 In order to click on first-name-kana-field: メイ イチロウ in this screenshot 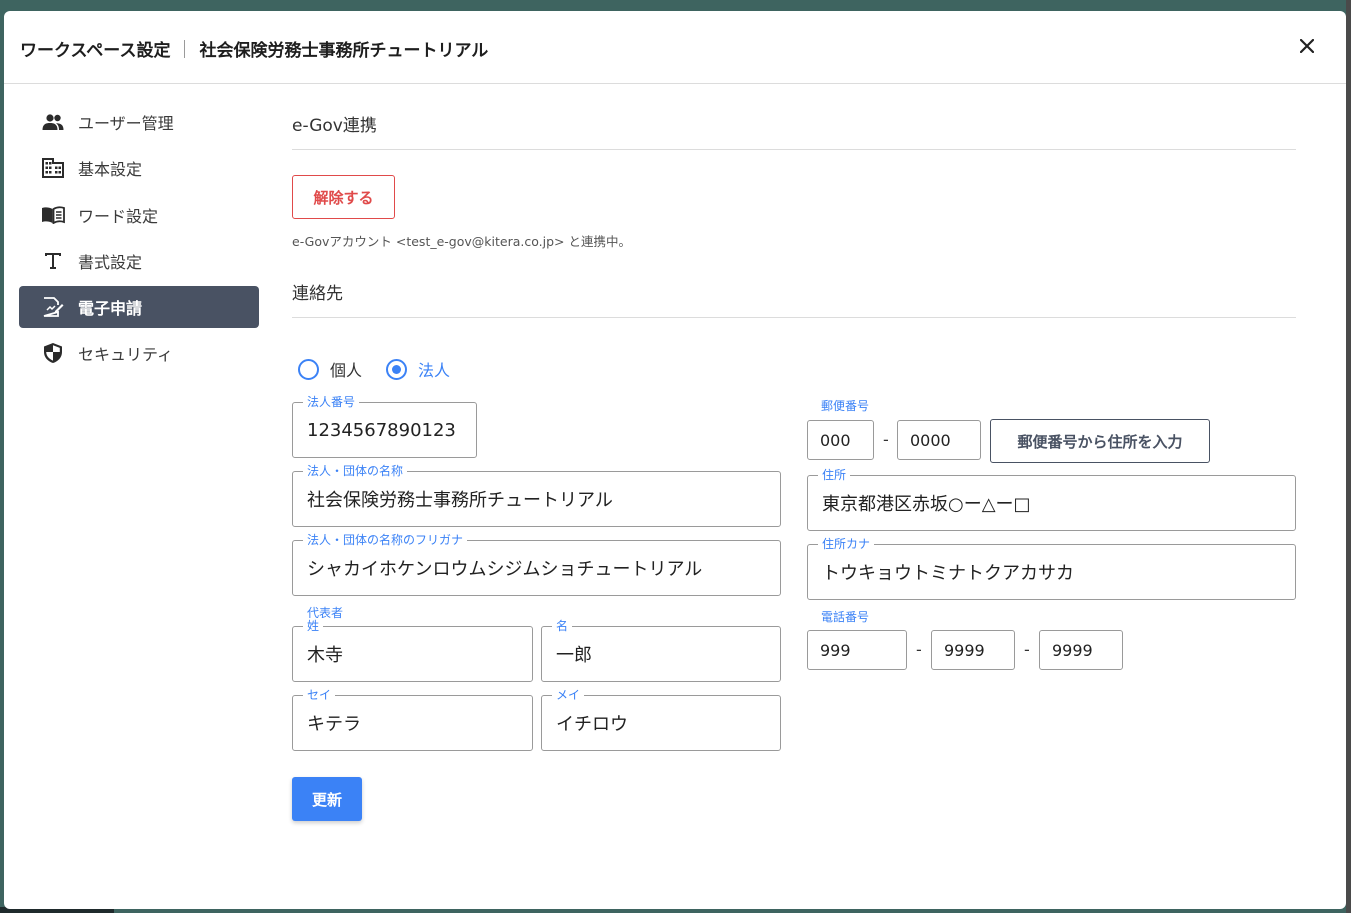, I will do `click(661, 719)`.